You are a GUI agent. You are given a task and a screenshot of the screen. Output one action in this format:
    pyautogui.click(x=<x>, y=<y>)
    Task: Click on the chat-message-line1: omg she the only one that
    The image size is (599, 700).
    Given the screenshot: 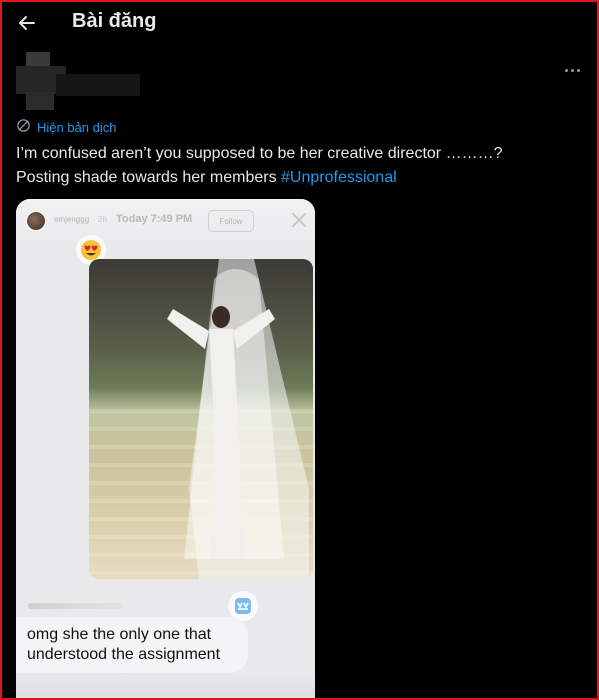 What is the action you would take?
    pyautogui.click(x=119, y=634)
    